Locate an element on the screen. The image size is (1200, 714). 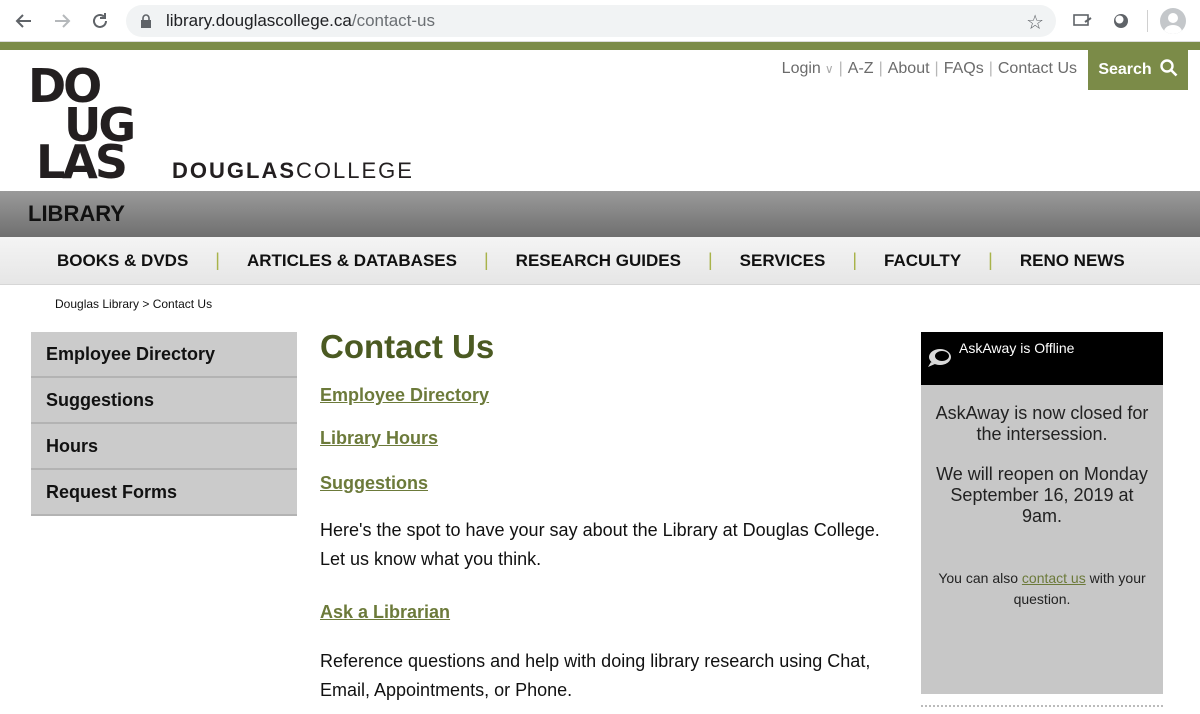
ask-a-librarian-link: Ask a Librarian is located at coordinates (610, 612).